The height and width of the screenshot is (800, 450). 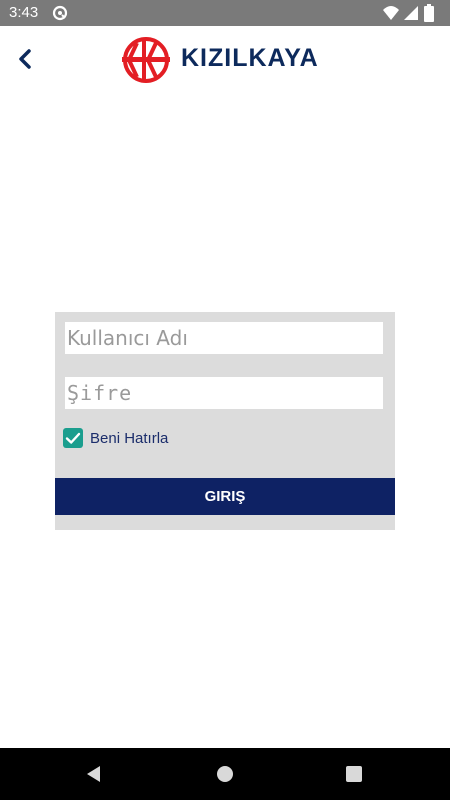 What do you see at coordinates (225, 13) in the screenshot?
I see `status-bar: 3:43` at bounding box center [225, 13].